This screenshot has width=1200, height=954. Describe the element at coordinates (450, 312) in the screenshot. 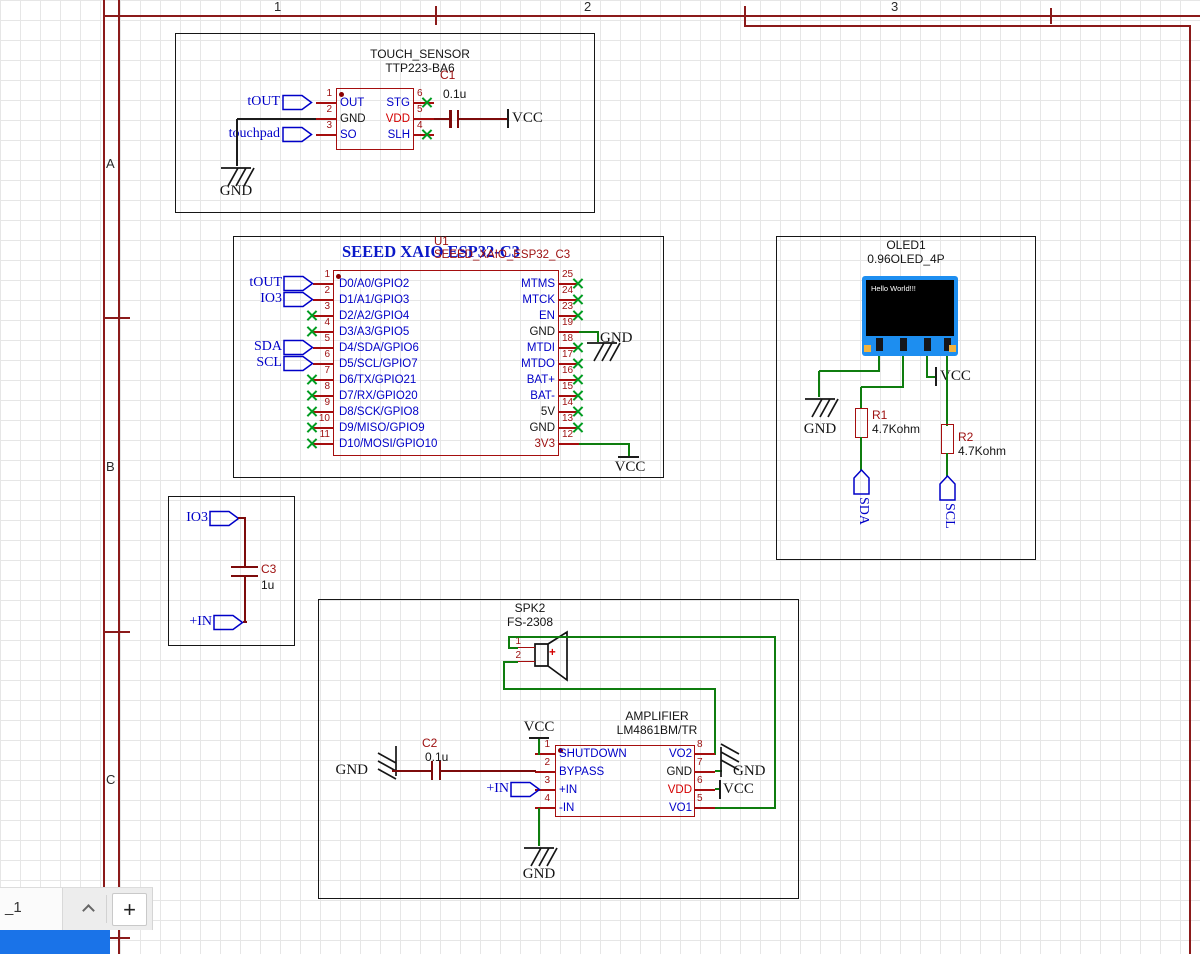

I see `pin-row: 3 D2/A2/GPIO4 EN 23` at that location.